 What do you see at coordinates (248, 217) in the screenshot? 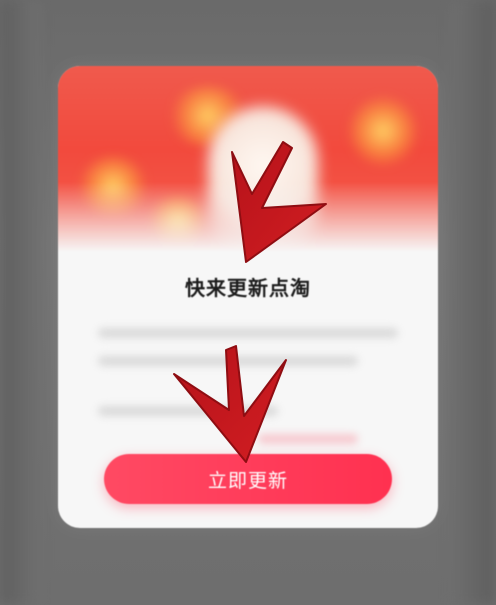
I see `banner-fade` at bounding box center [248, 217].